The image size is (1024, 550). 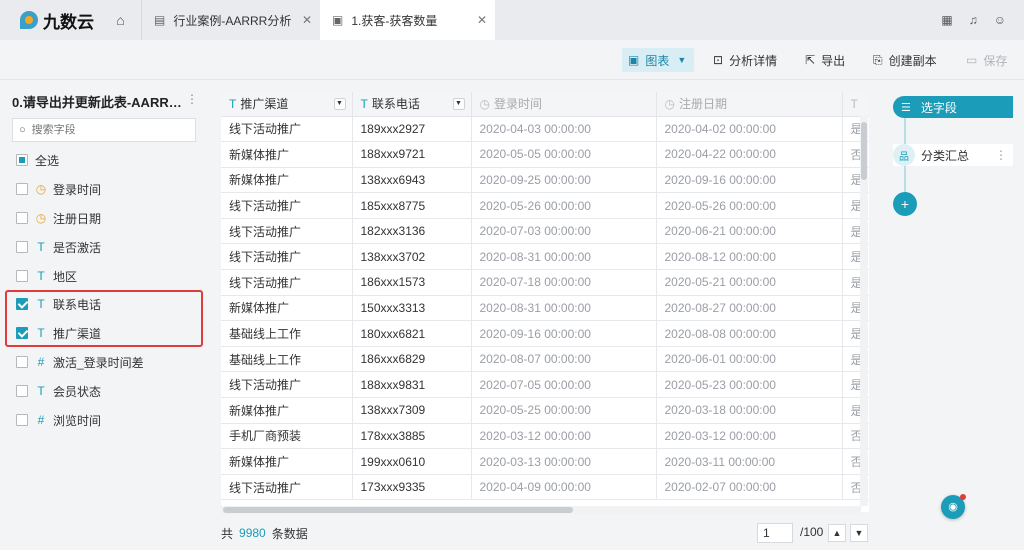 I want to click on bell-icon: ♫, so click(x=973, y=20).